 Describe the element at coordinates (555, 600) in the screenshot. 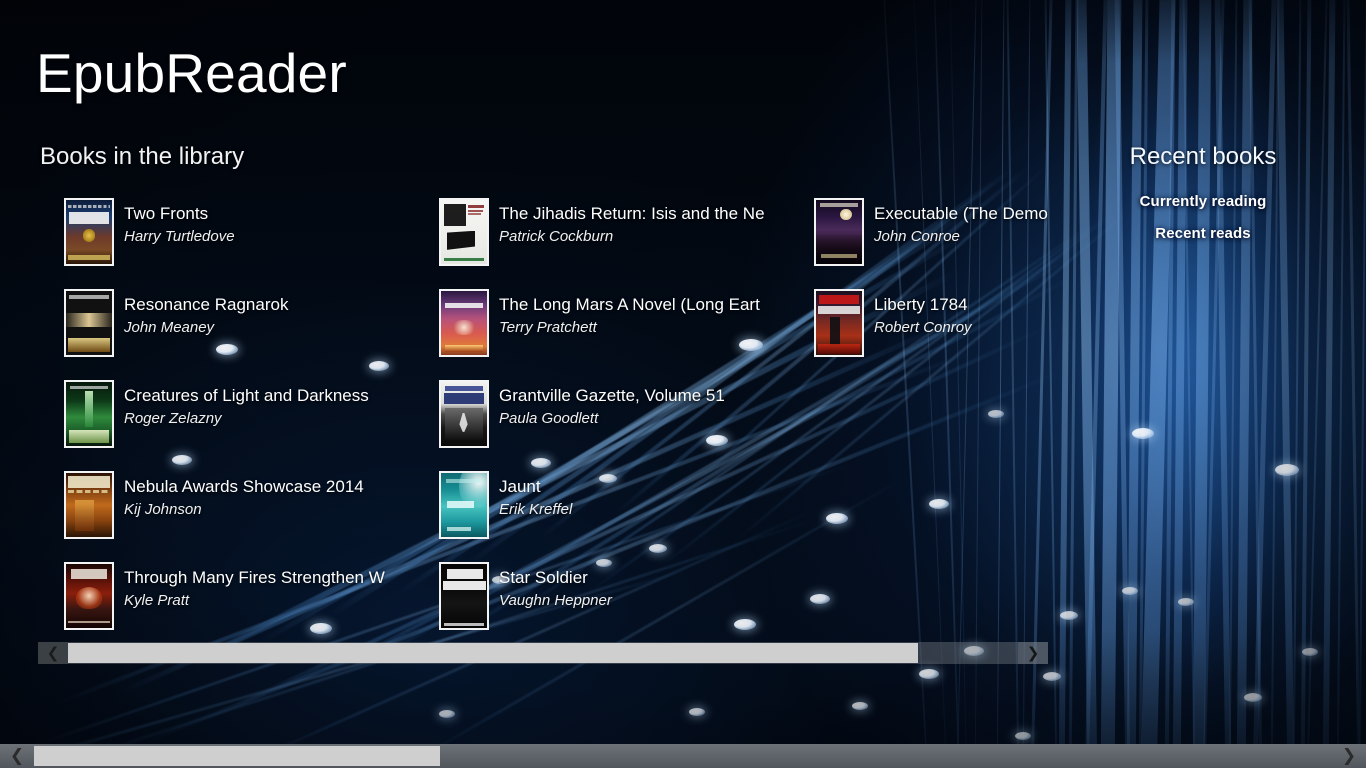

I see `book-author: Vaughn Heppner` at that location.